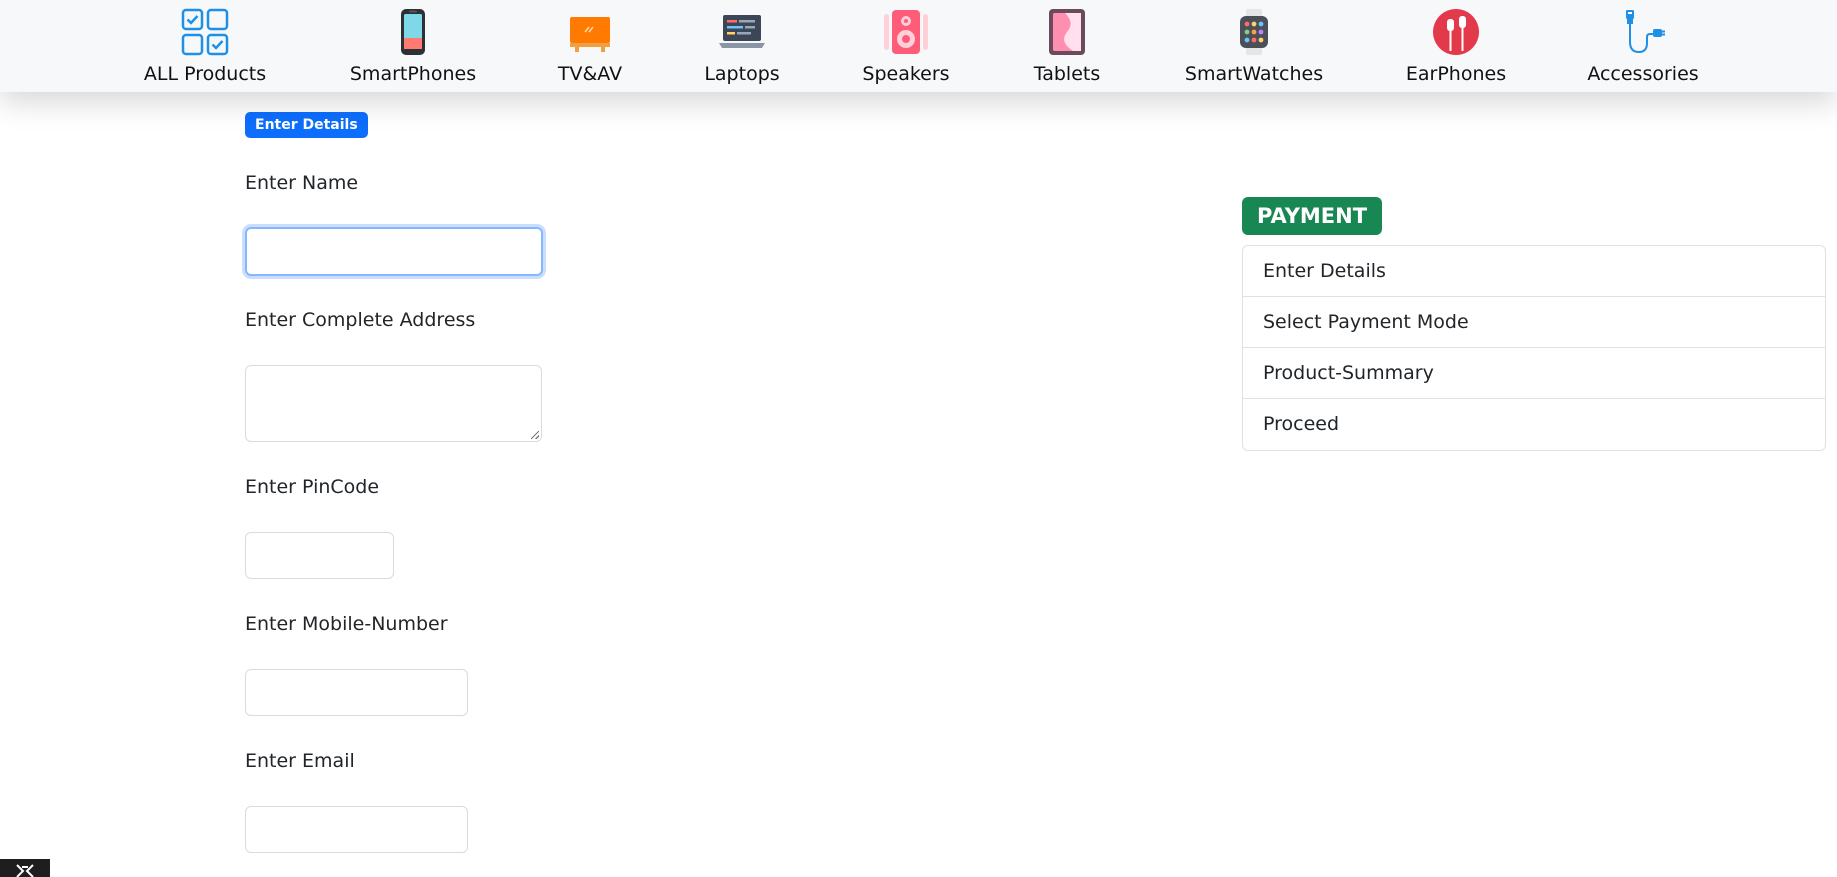 This screenshot has width=1837, height=877. I want to click on address-textarea, so click(393, 403).